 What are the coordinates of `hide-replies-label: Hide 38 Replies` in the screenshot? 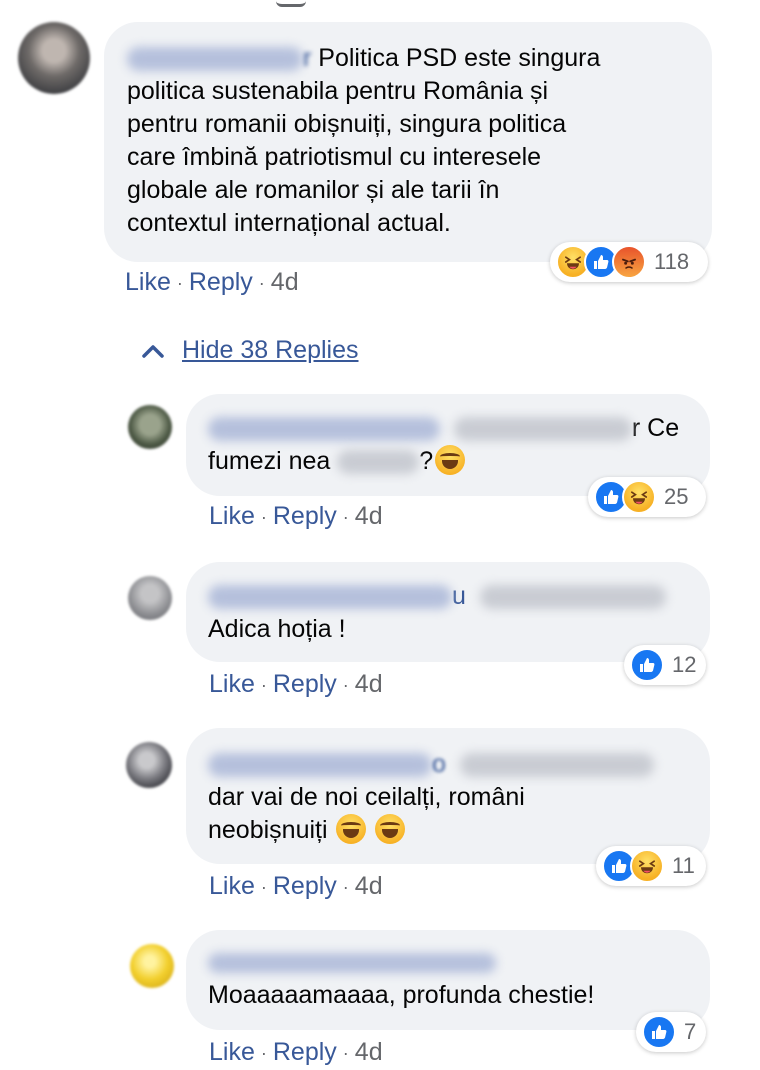 It's located at (270, 350).